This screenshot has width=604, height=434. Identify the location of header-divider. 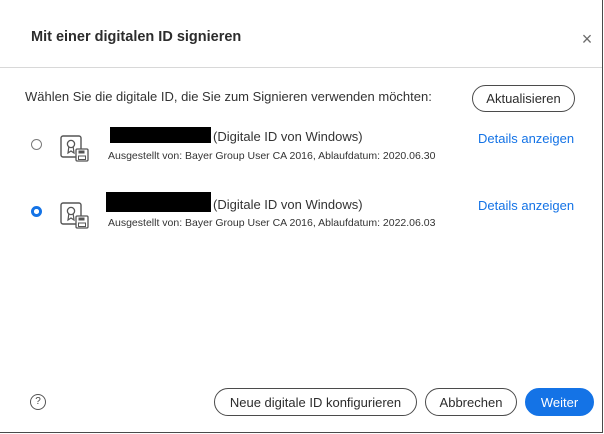
(301, 67).